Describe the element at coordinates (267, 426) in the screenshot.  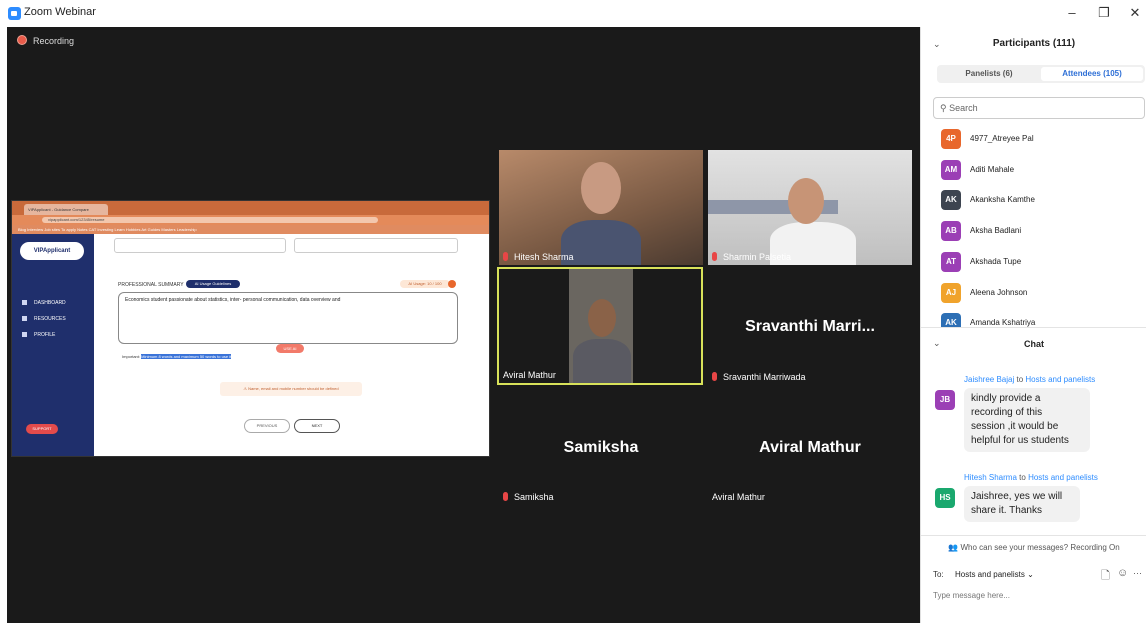
I see `previous-button: PREVIOUS` at that location.